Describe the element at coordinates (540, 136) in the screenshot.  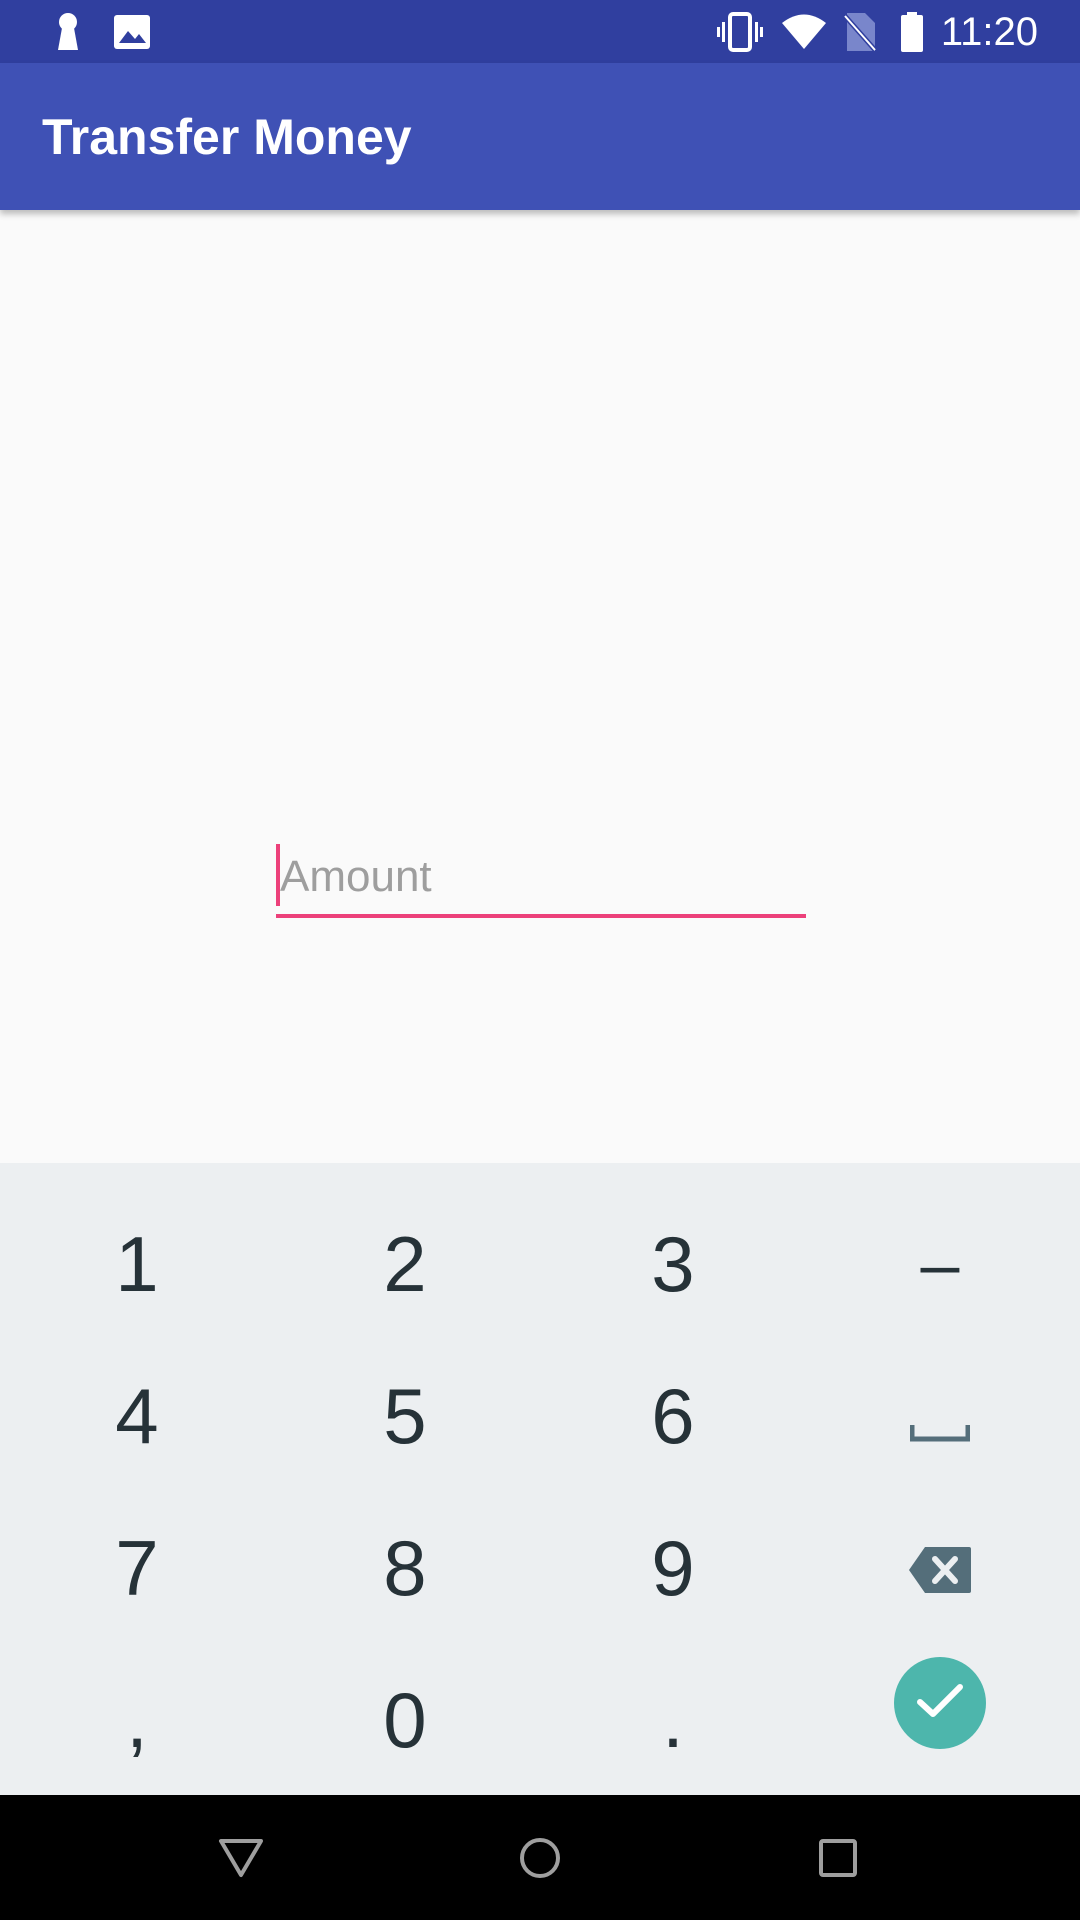
I see `app-bar: Transfer Money` at that location.